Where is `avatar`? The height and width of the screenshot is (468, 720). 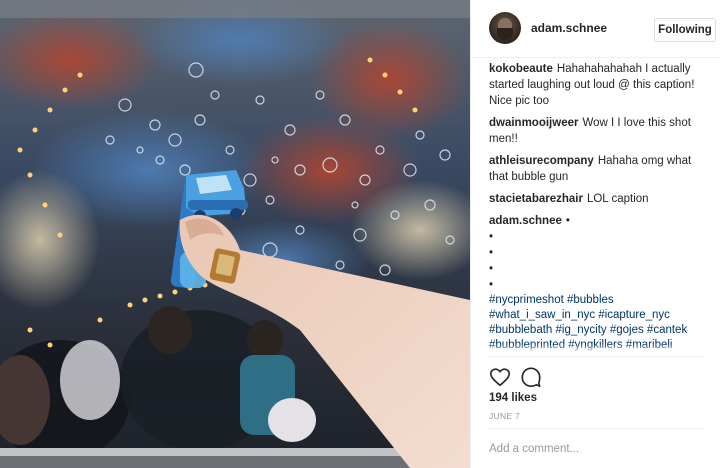
avatar is located at coordinates (505, 28).